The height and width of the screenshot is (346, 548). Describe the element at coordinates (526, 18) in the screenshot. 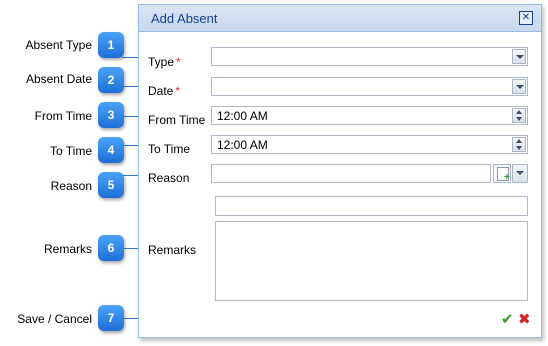

I see `close-icon: ✕` at that location.